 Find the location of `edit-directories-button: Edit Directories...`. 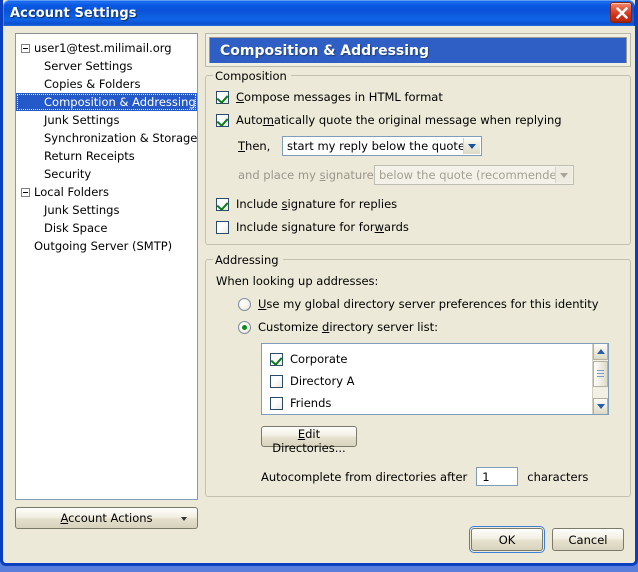

edit-directories-button: Edit Directories... is located at coordinates (309, 440).